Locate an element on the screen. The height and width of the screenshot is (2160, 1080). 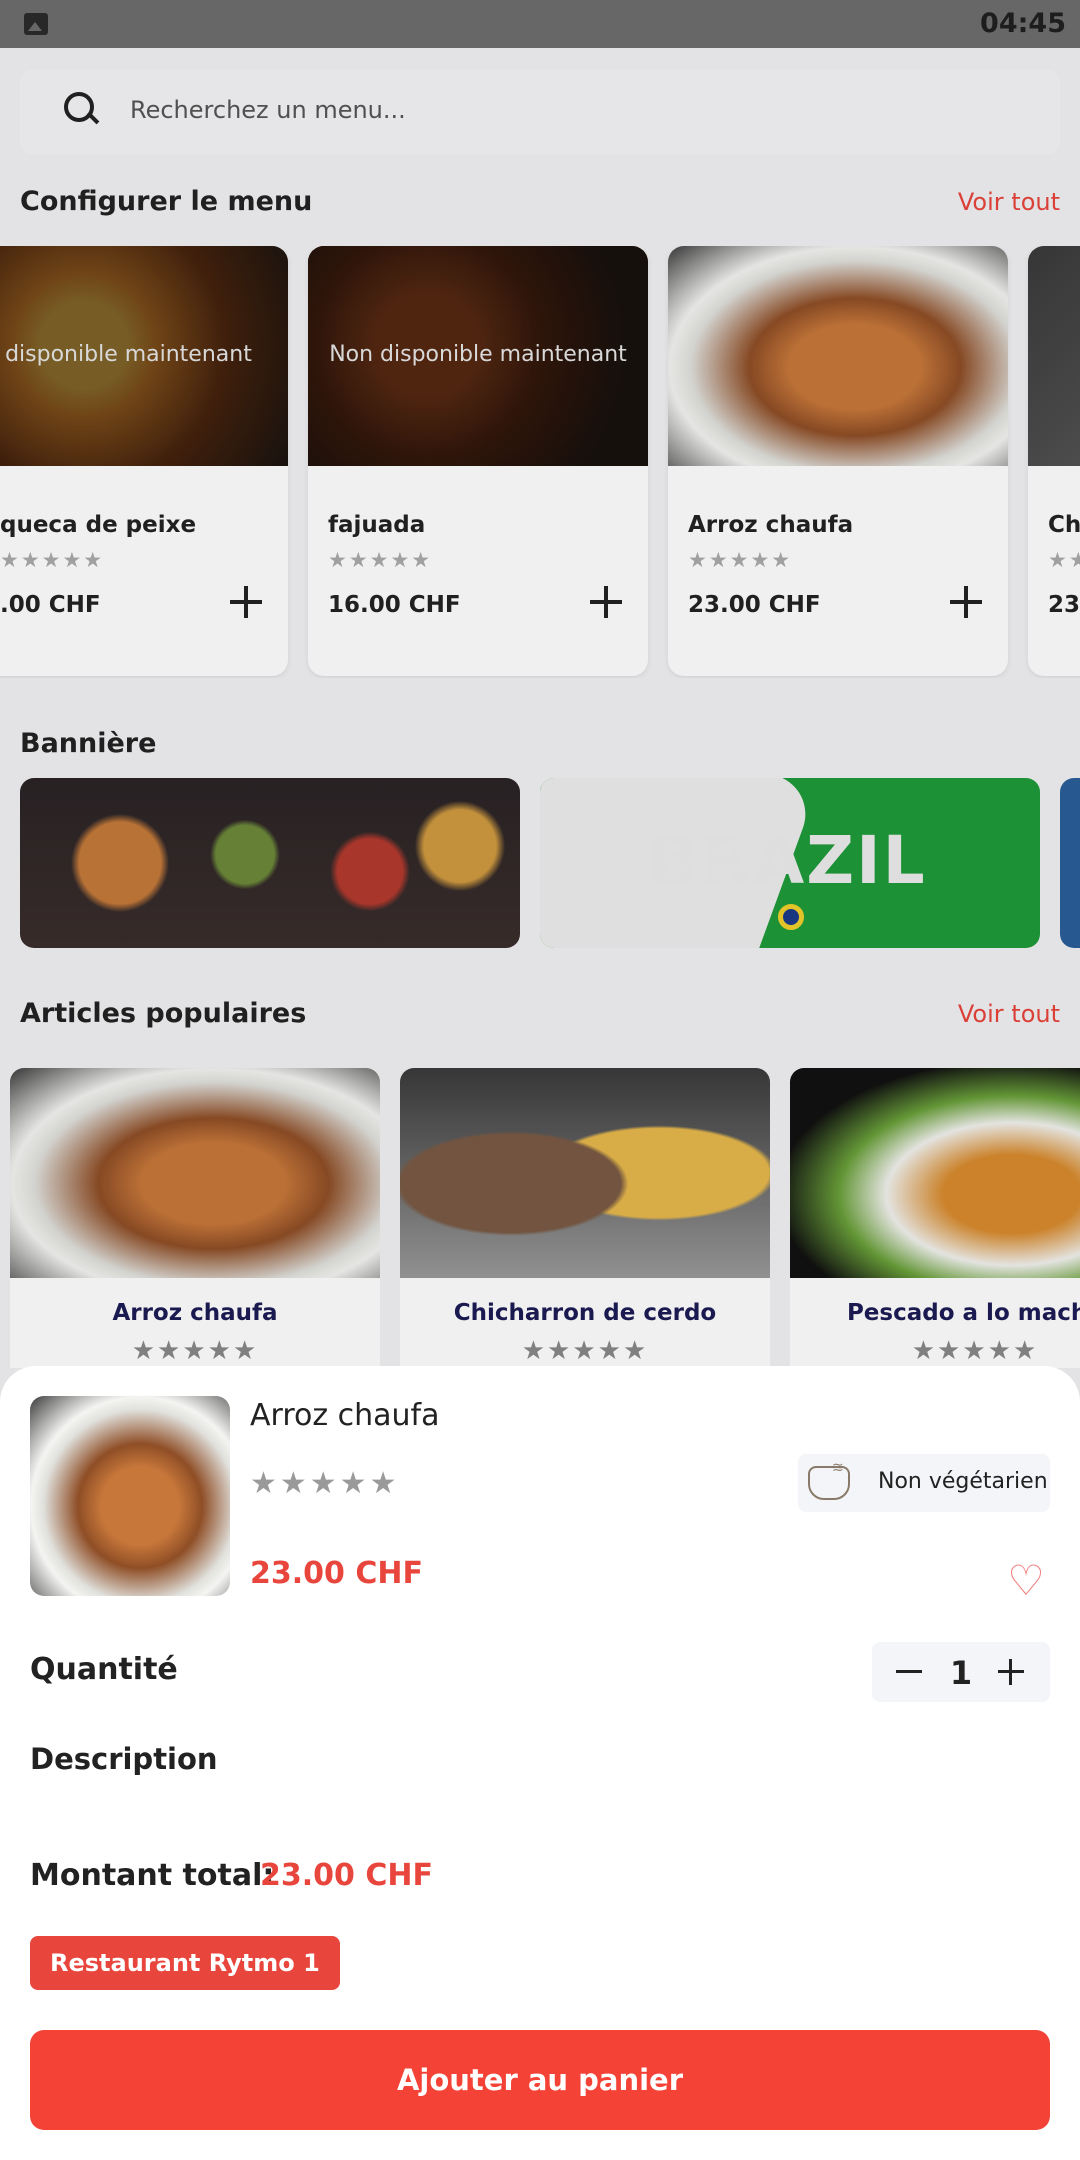
diet-badge: Non végétarien is located at coordinates (924, 1483).